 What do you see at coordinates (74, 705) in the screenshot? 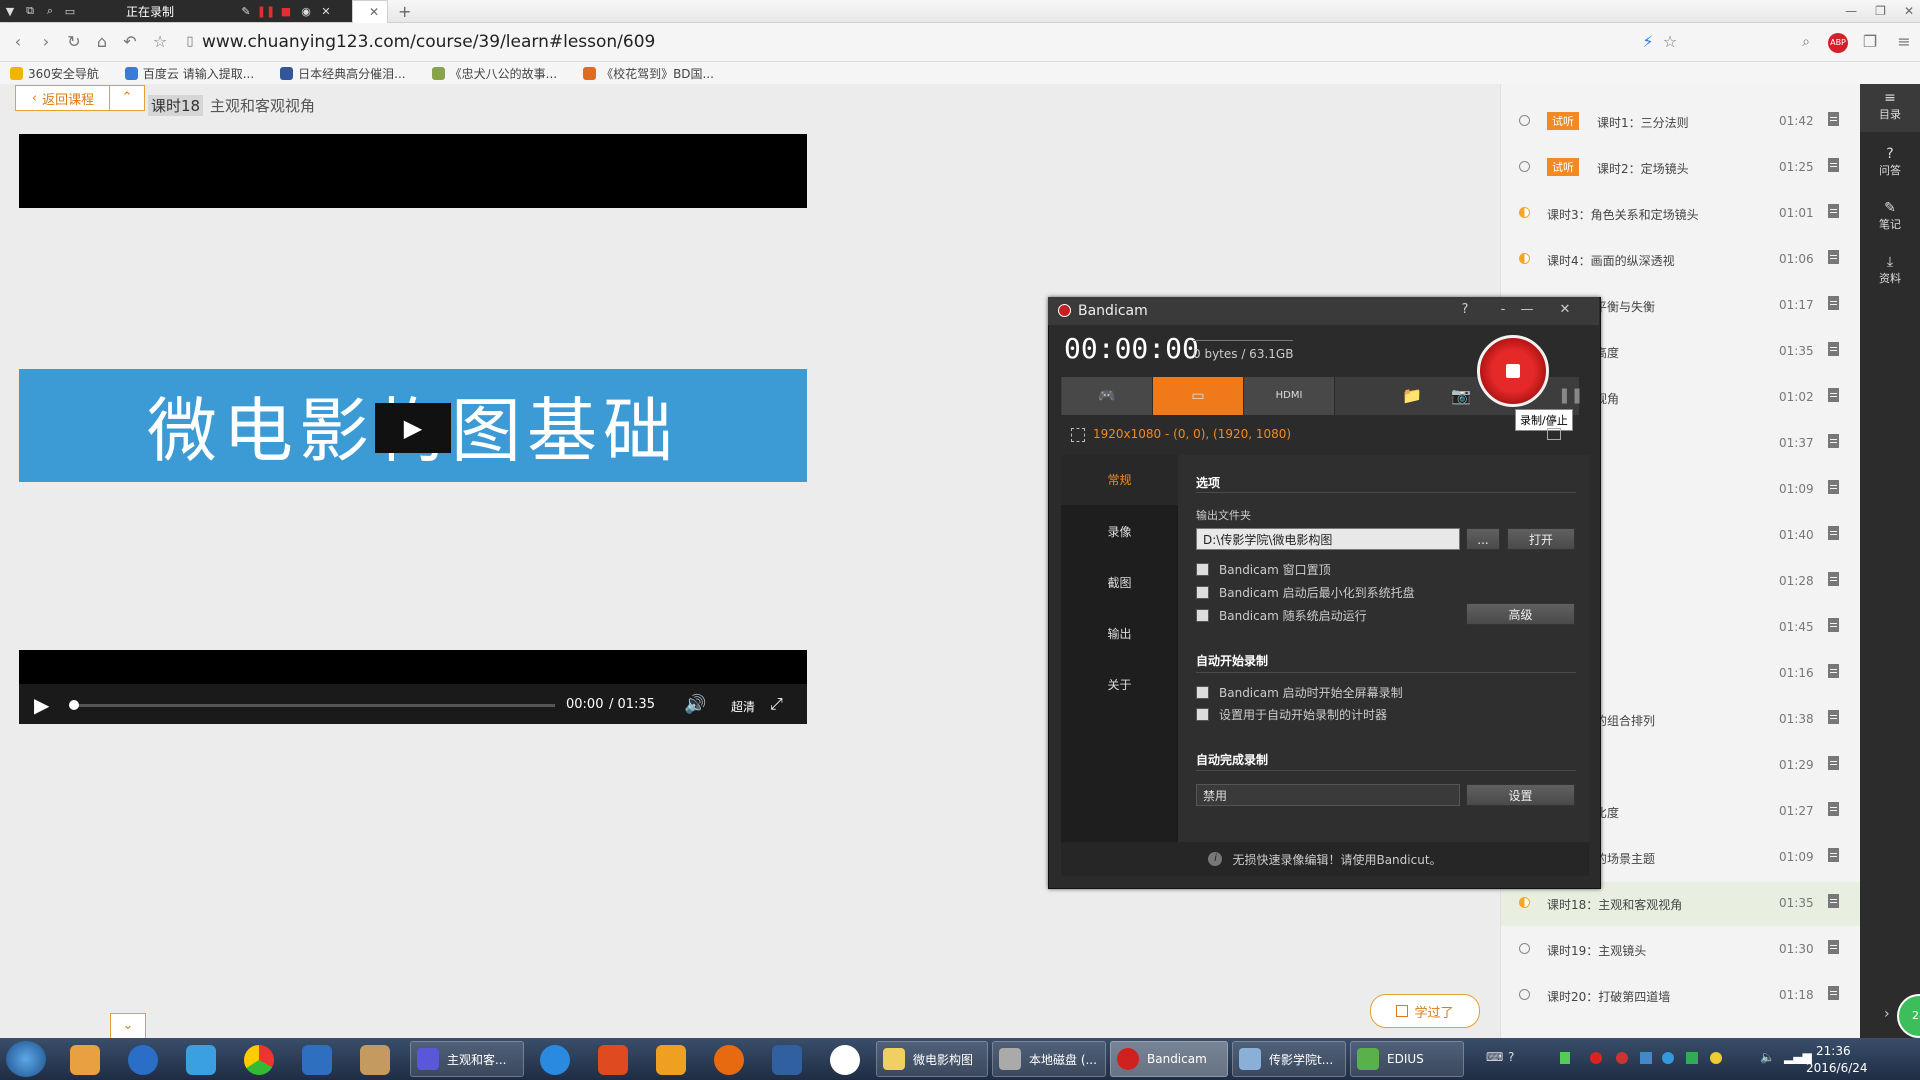
I see `progress-knob` at bounding box center [74, 705].